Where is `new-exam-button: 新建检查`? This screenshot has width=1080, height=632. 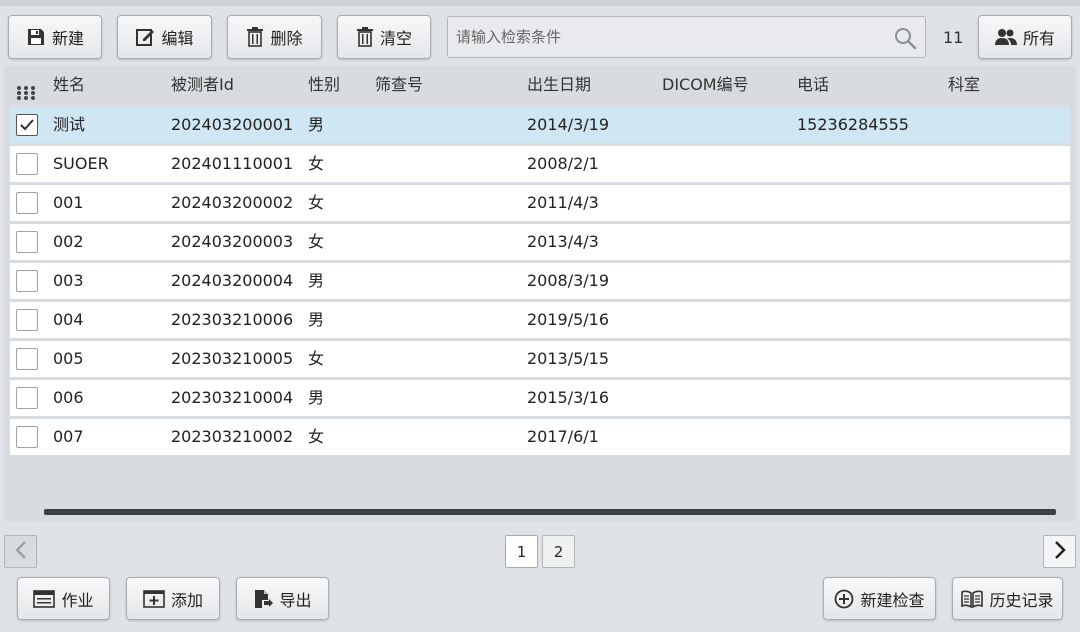 new-exam-button: 新建检查 is located at coordinates (879, 598).